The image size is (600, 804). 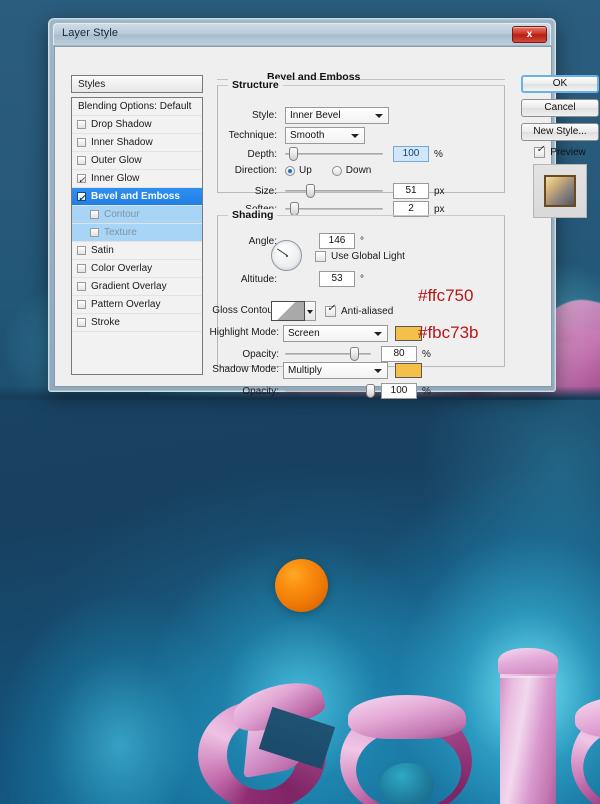 I want to click on highlight-mode-label: Highlight Mode:, so click(x=244, y=332).